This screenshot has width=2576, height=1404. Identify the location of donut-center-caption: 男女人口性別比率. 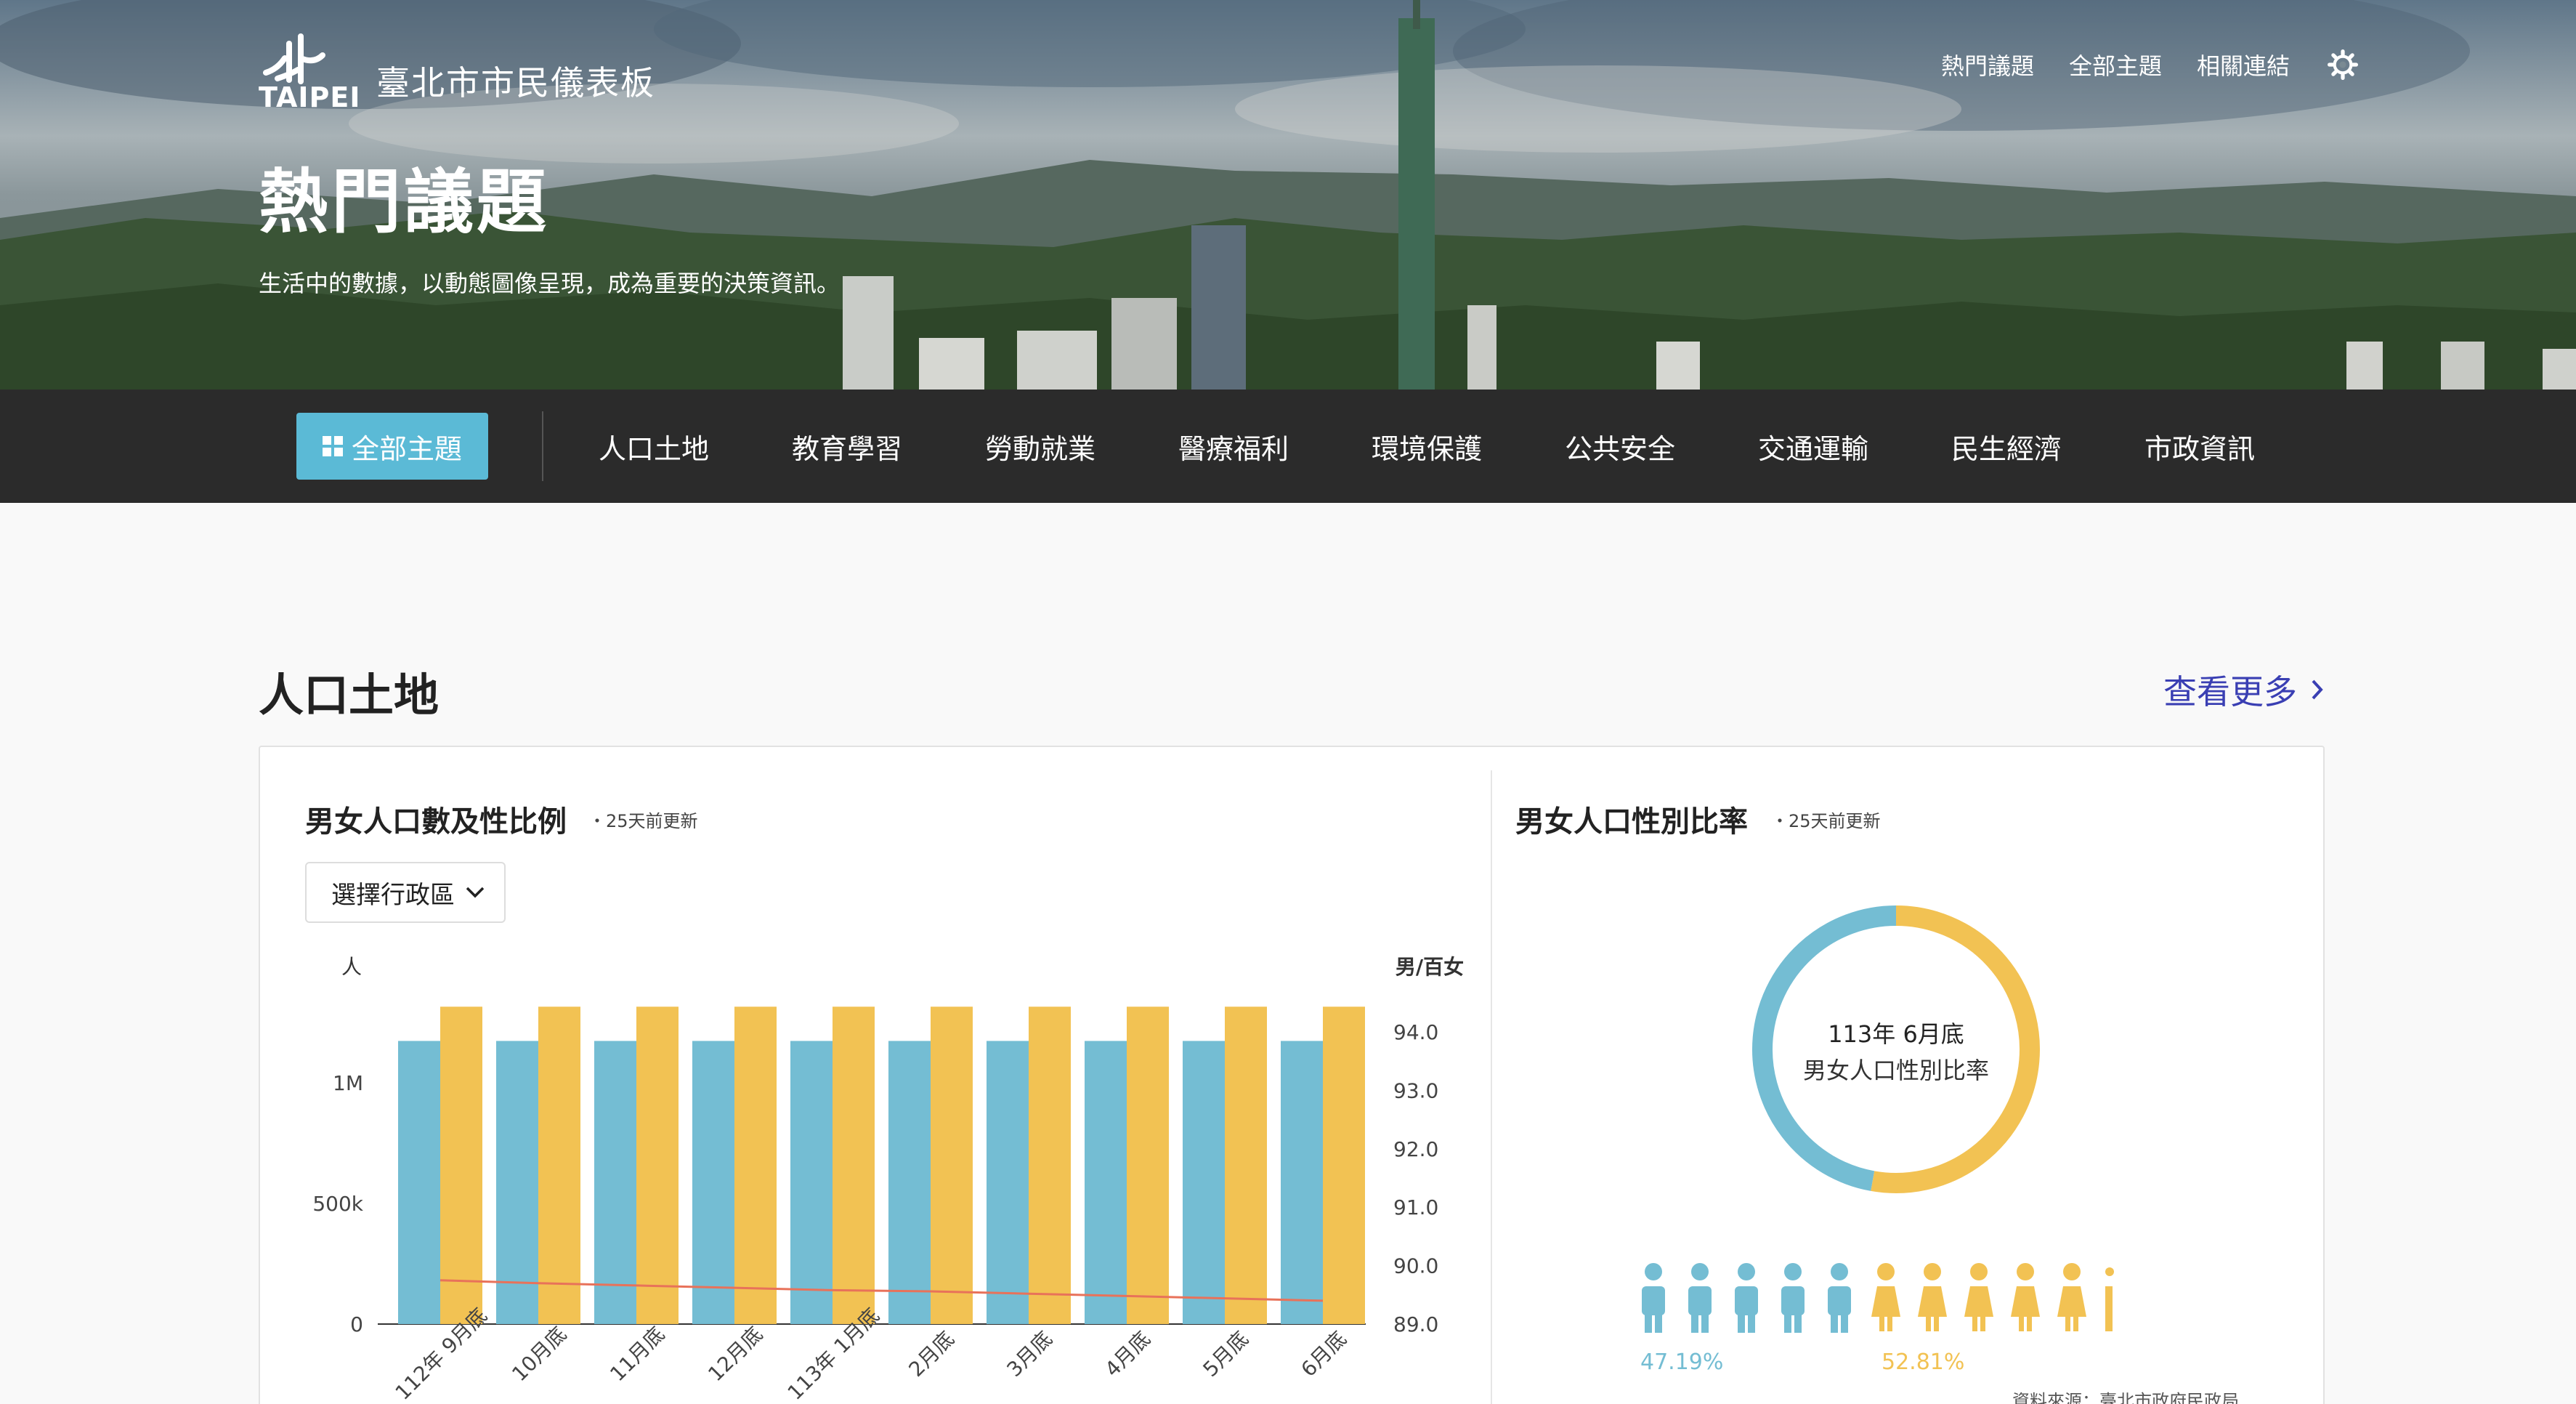
(1896, 1070).